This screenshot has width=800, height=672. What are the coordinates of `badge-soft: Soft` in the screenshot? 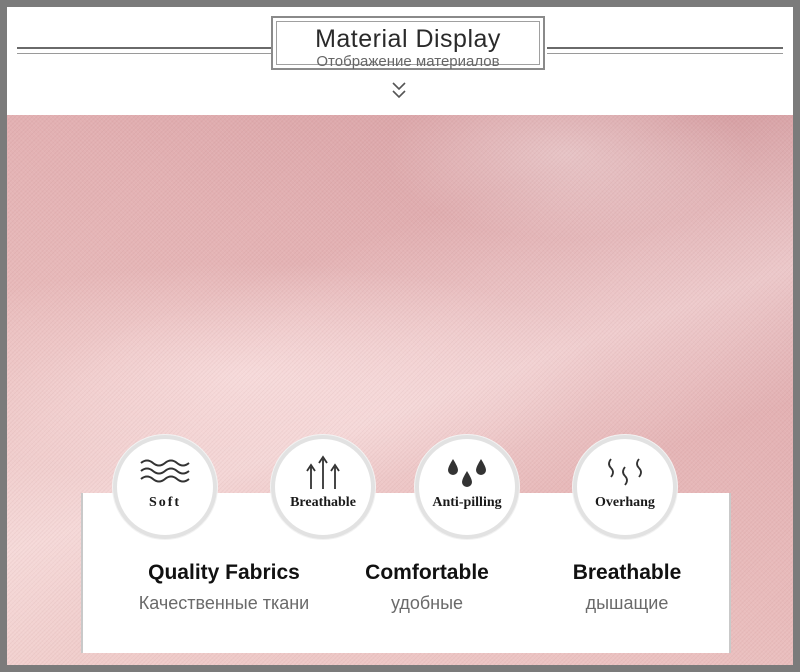 It's located at (165, 487).